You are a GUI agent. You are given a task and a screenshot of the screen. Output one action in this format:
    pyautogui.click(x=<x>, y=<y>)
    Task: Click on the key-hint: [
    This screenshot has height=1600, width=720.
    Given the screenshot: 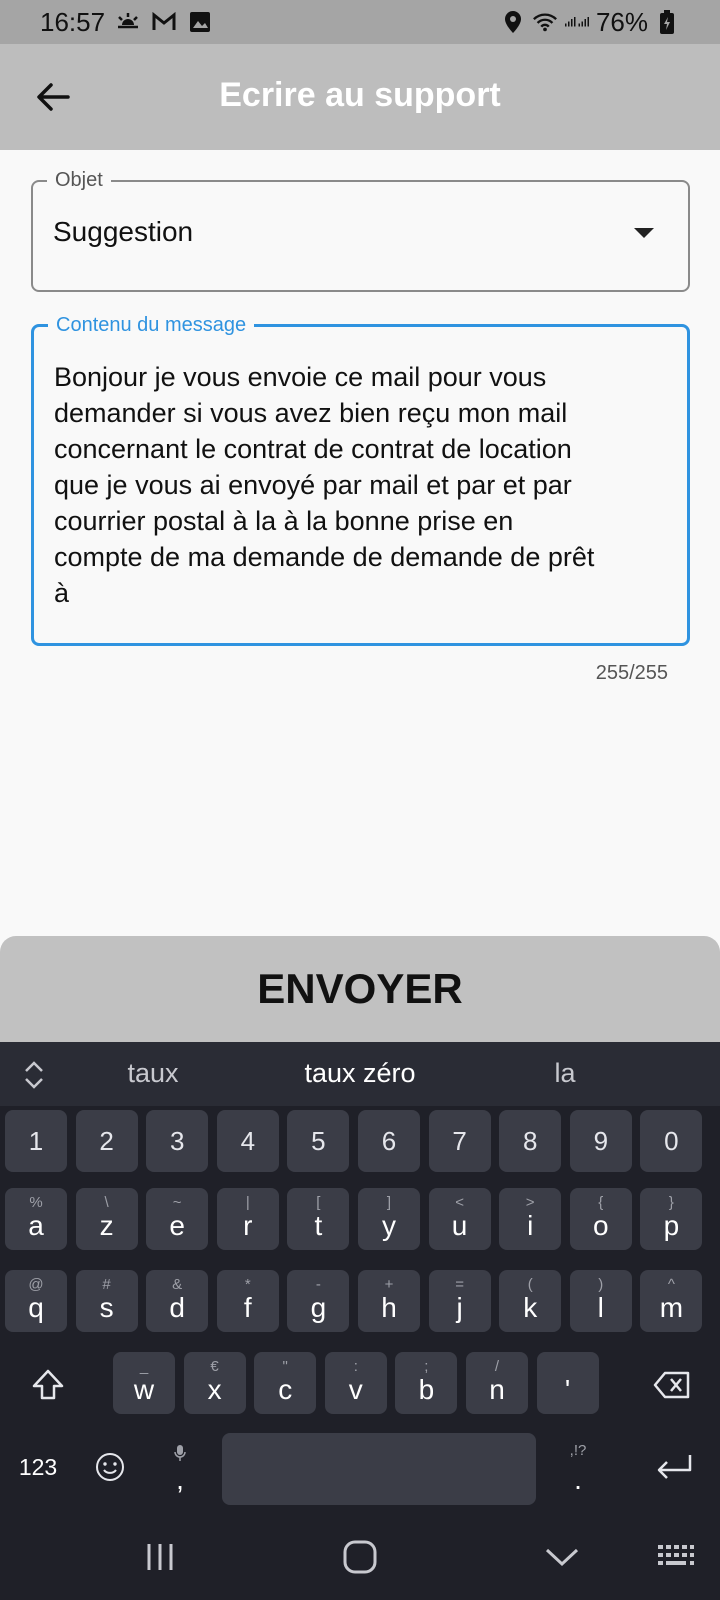 What is the action you would take?
    pyautogui.click(x=318, y=1202)
    